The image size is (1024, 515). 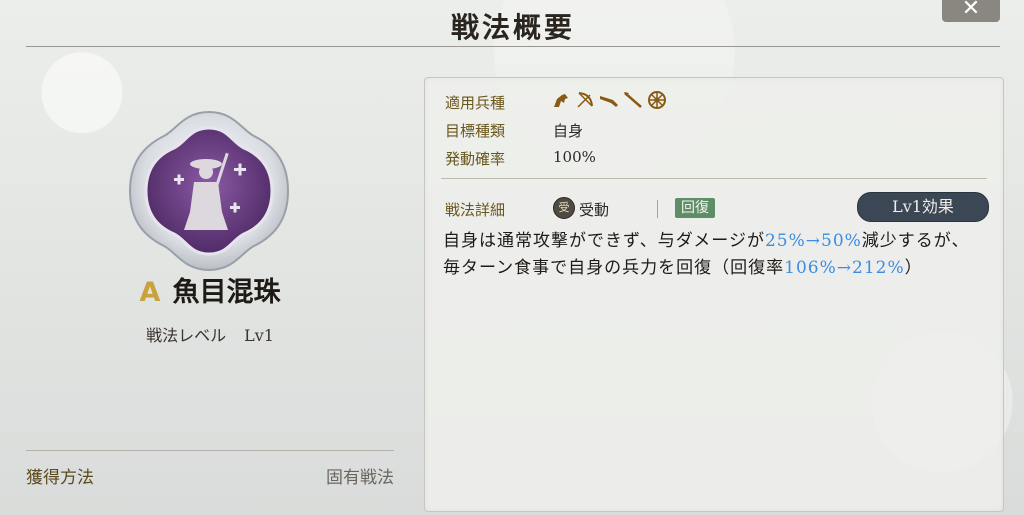 What do you see at coordinates (186, 335) in the screenshot?
I see `skill-level-label: 戦法レベル` at bounding box center [186, 335].